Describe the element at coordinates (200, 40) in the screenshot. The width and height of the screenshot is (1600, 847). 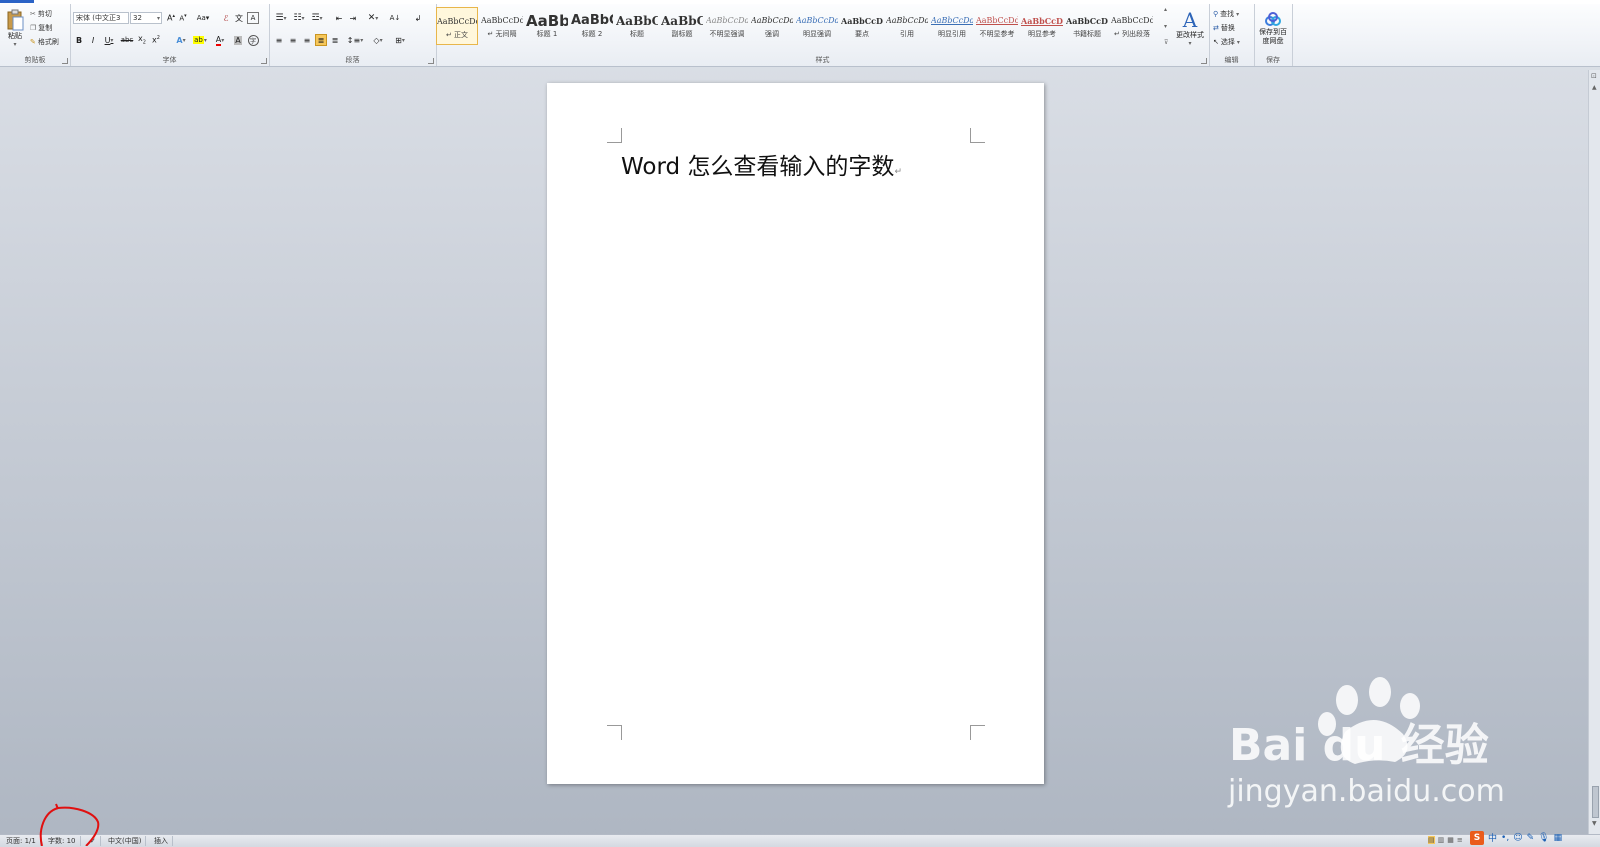
I see `highlight-button: ab ▾` at that location.